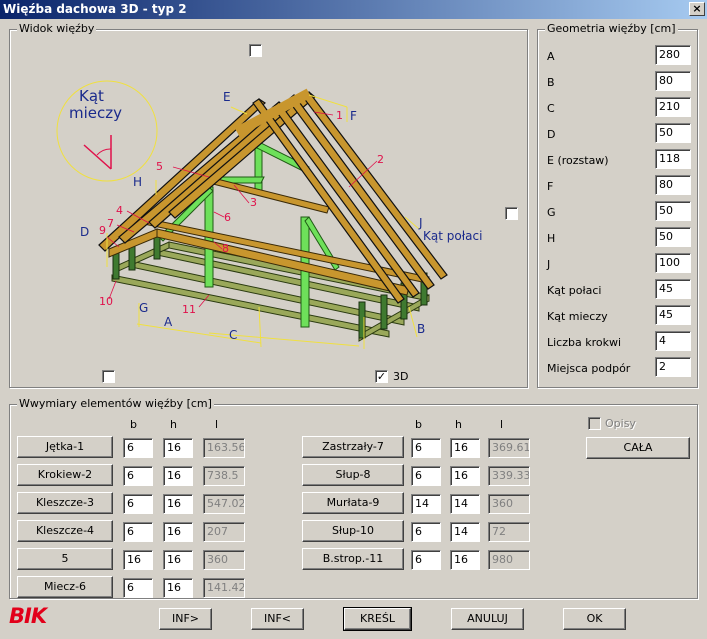  I want to click on kat-polaci-label: Kąt połaci, so click(452, 236).